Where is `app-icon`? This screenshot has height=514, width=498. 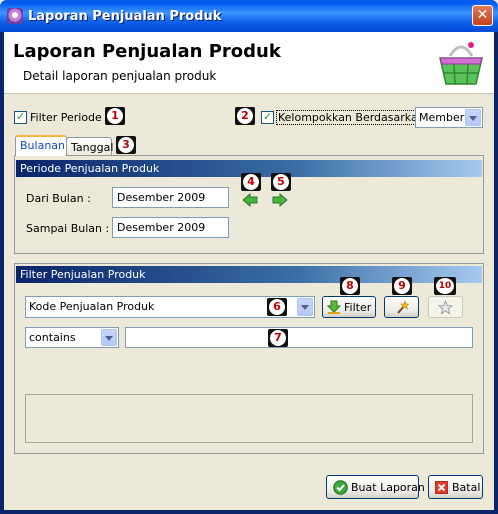 app-icon is located at coordinates (15, 16).